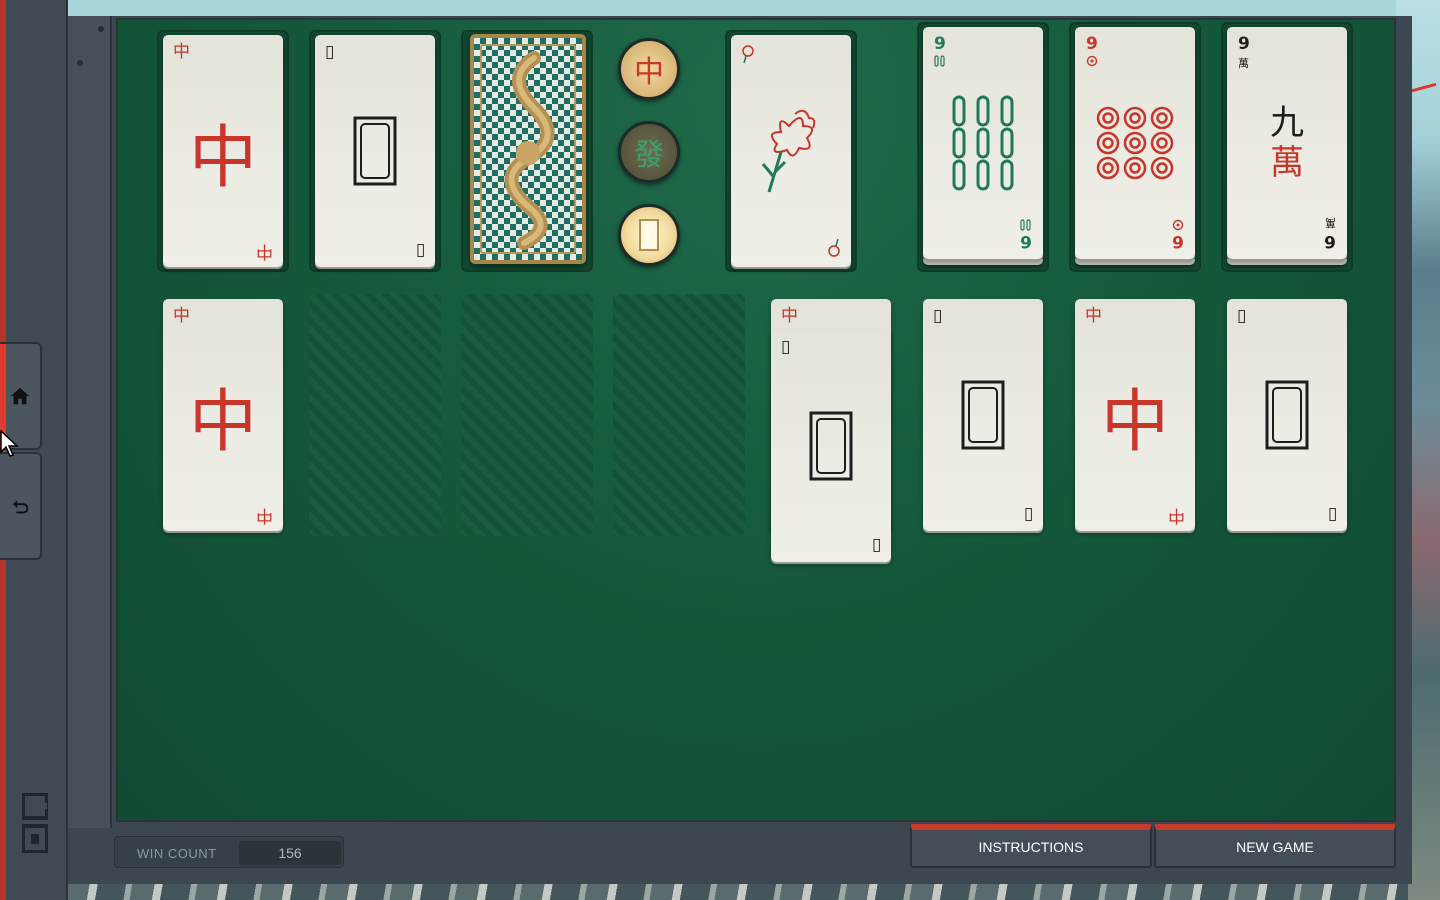 This screenshot has height=900, width=1440. I want to click on instructions-button: INSTRUCTIONS, so click(1031, 846).